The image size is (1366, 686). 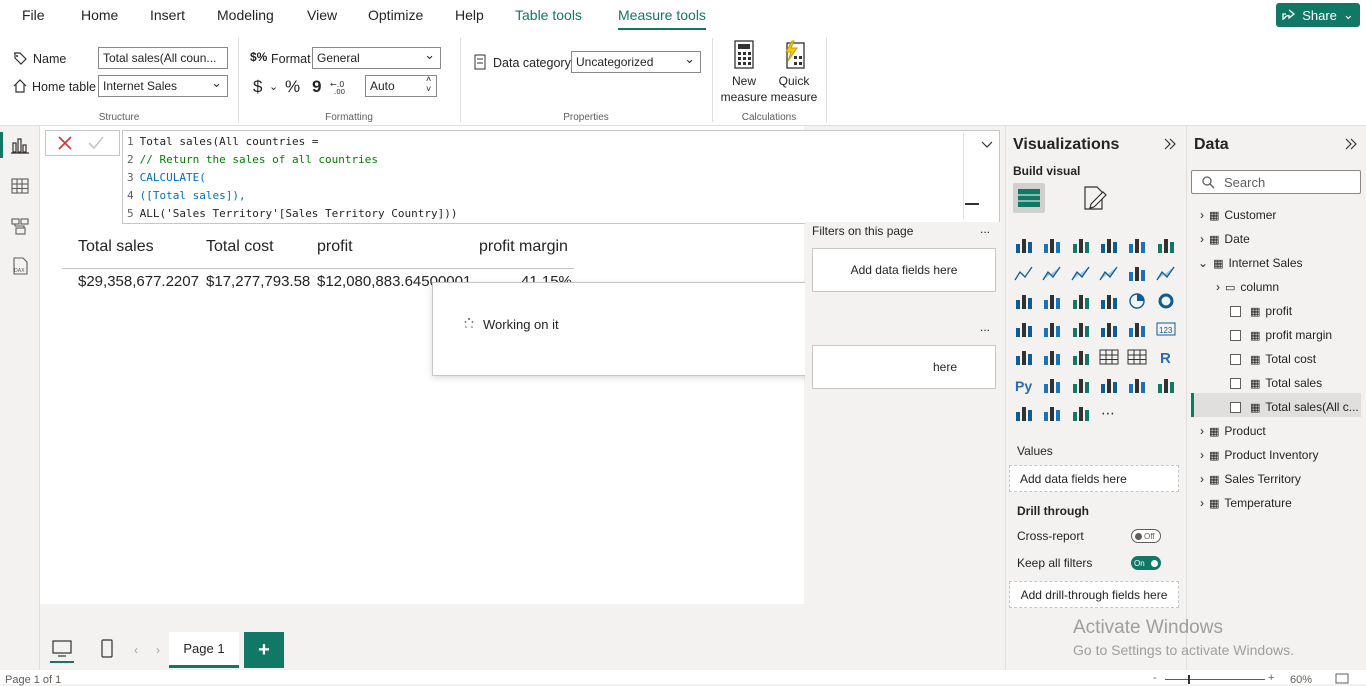 I want to click on mobile-layout-icon, so click(x=107, y=649).